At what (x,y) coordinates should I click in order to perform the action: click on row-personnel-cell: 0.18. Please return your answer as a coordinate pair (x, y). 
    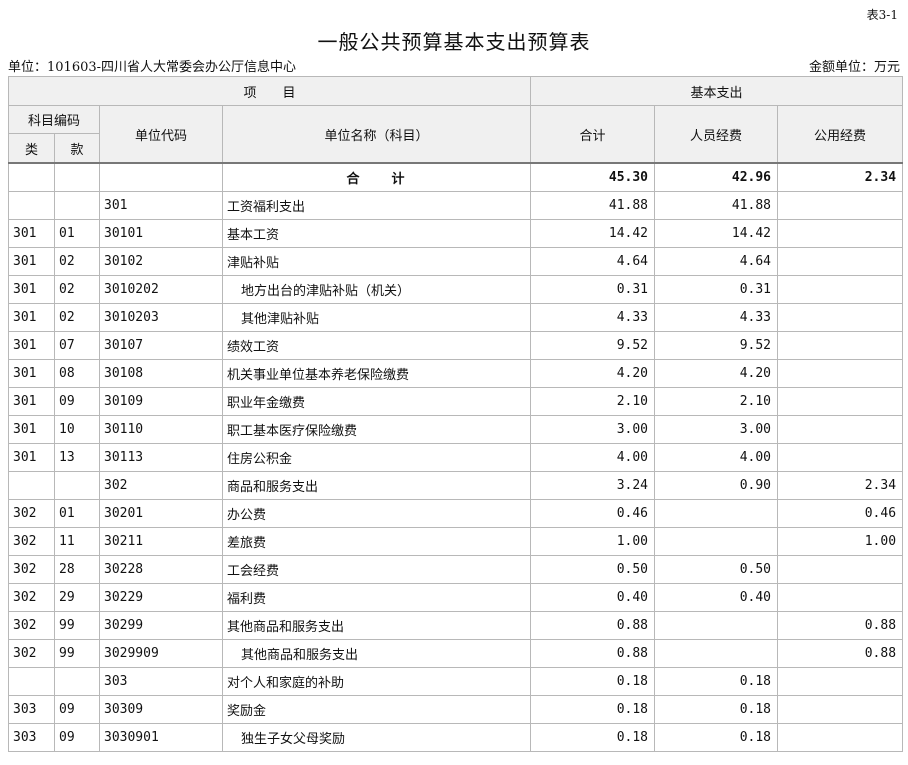
    Looking at the image, I should click on (716, 681).